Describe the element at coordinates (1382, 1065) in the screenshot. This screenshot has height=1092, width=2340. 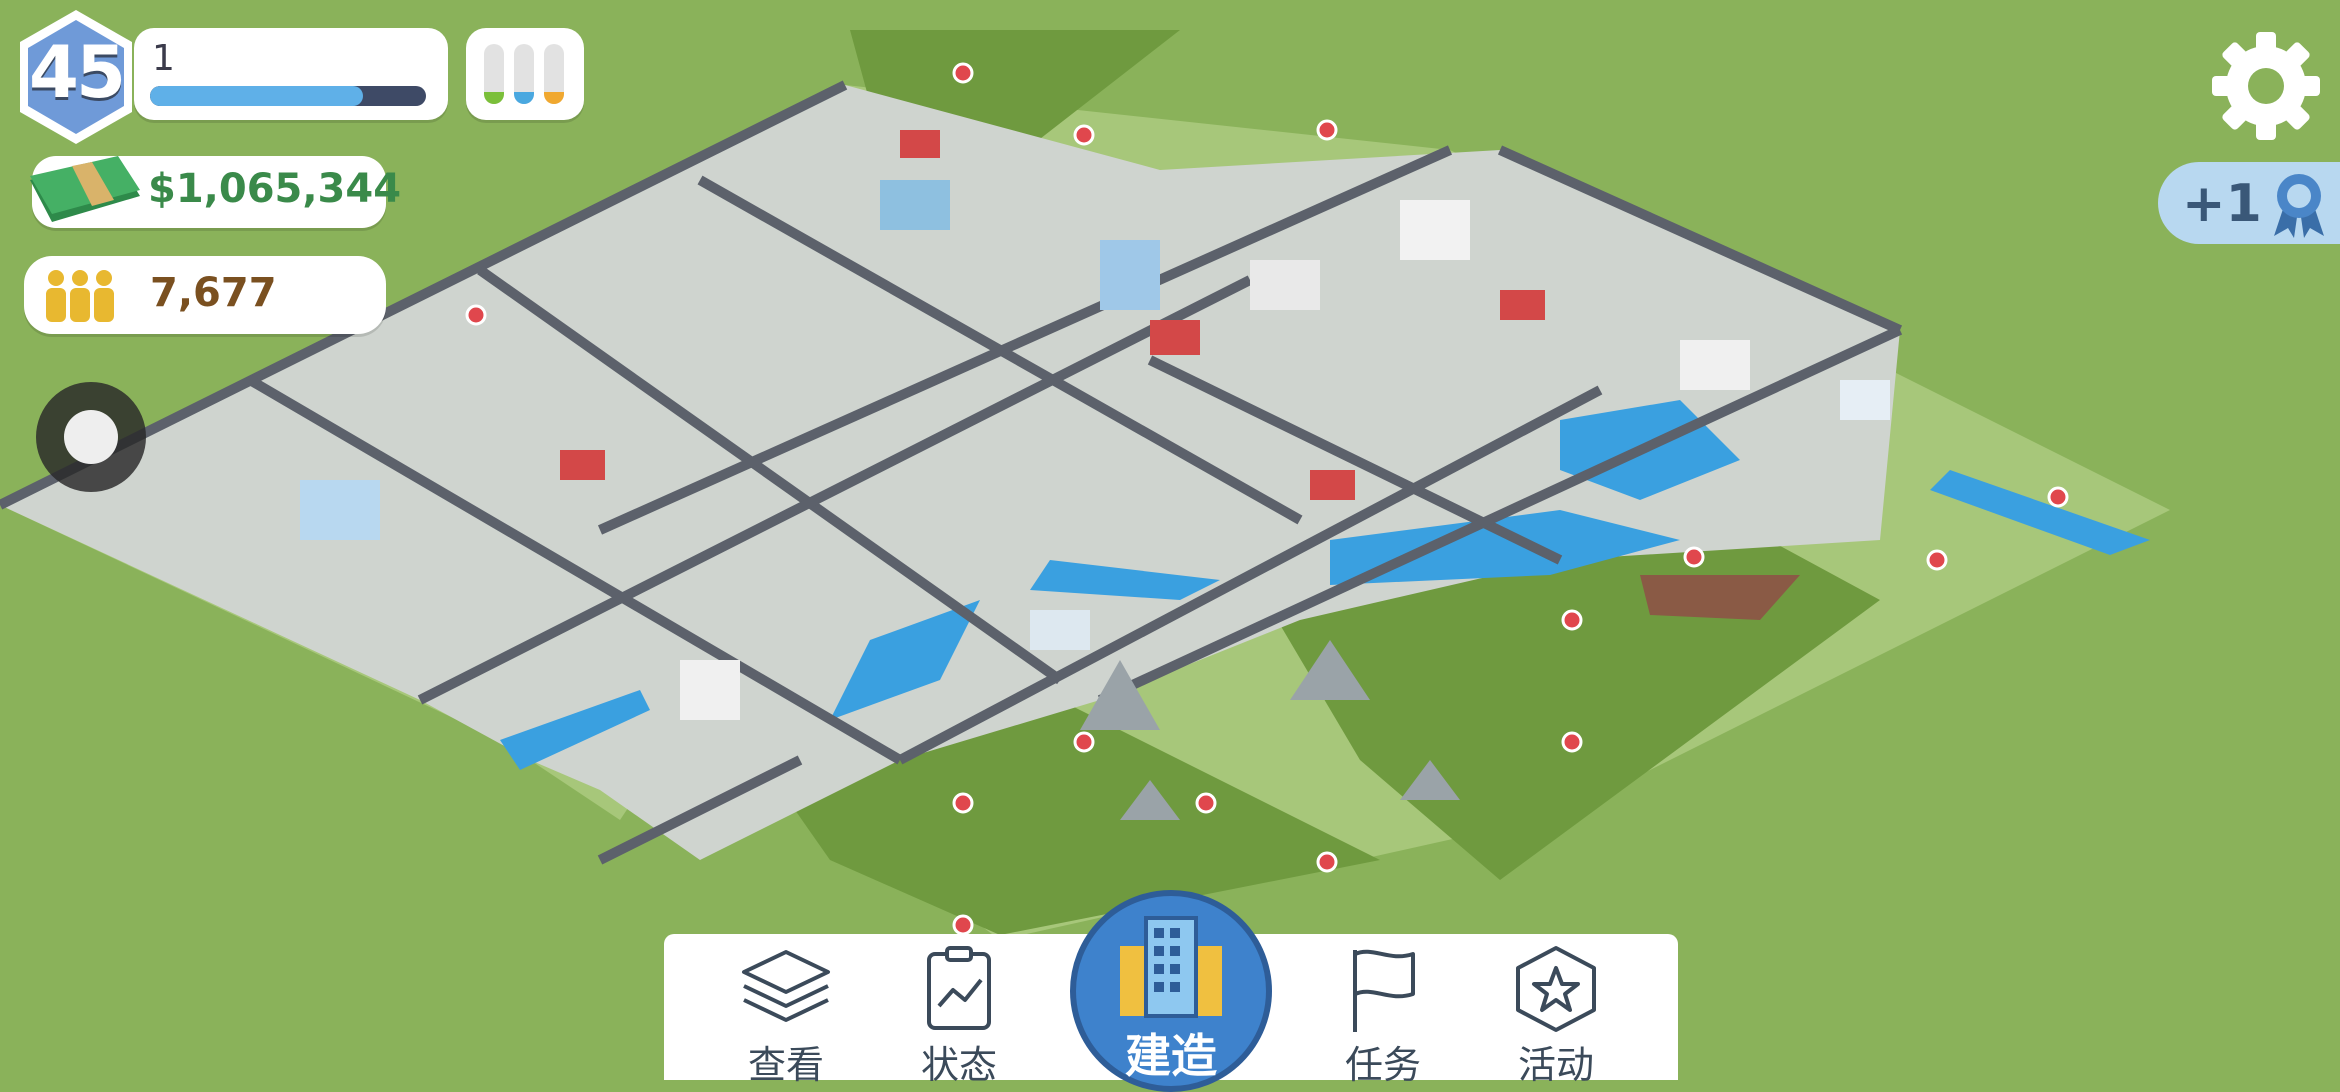
I see `tab-quests-label: 任务` at that location.